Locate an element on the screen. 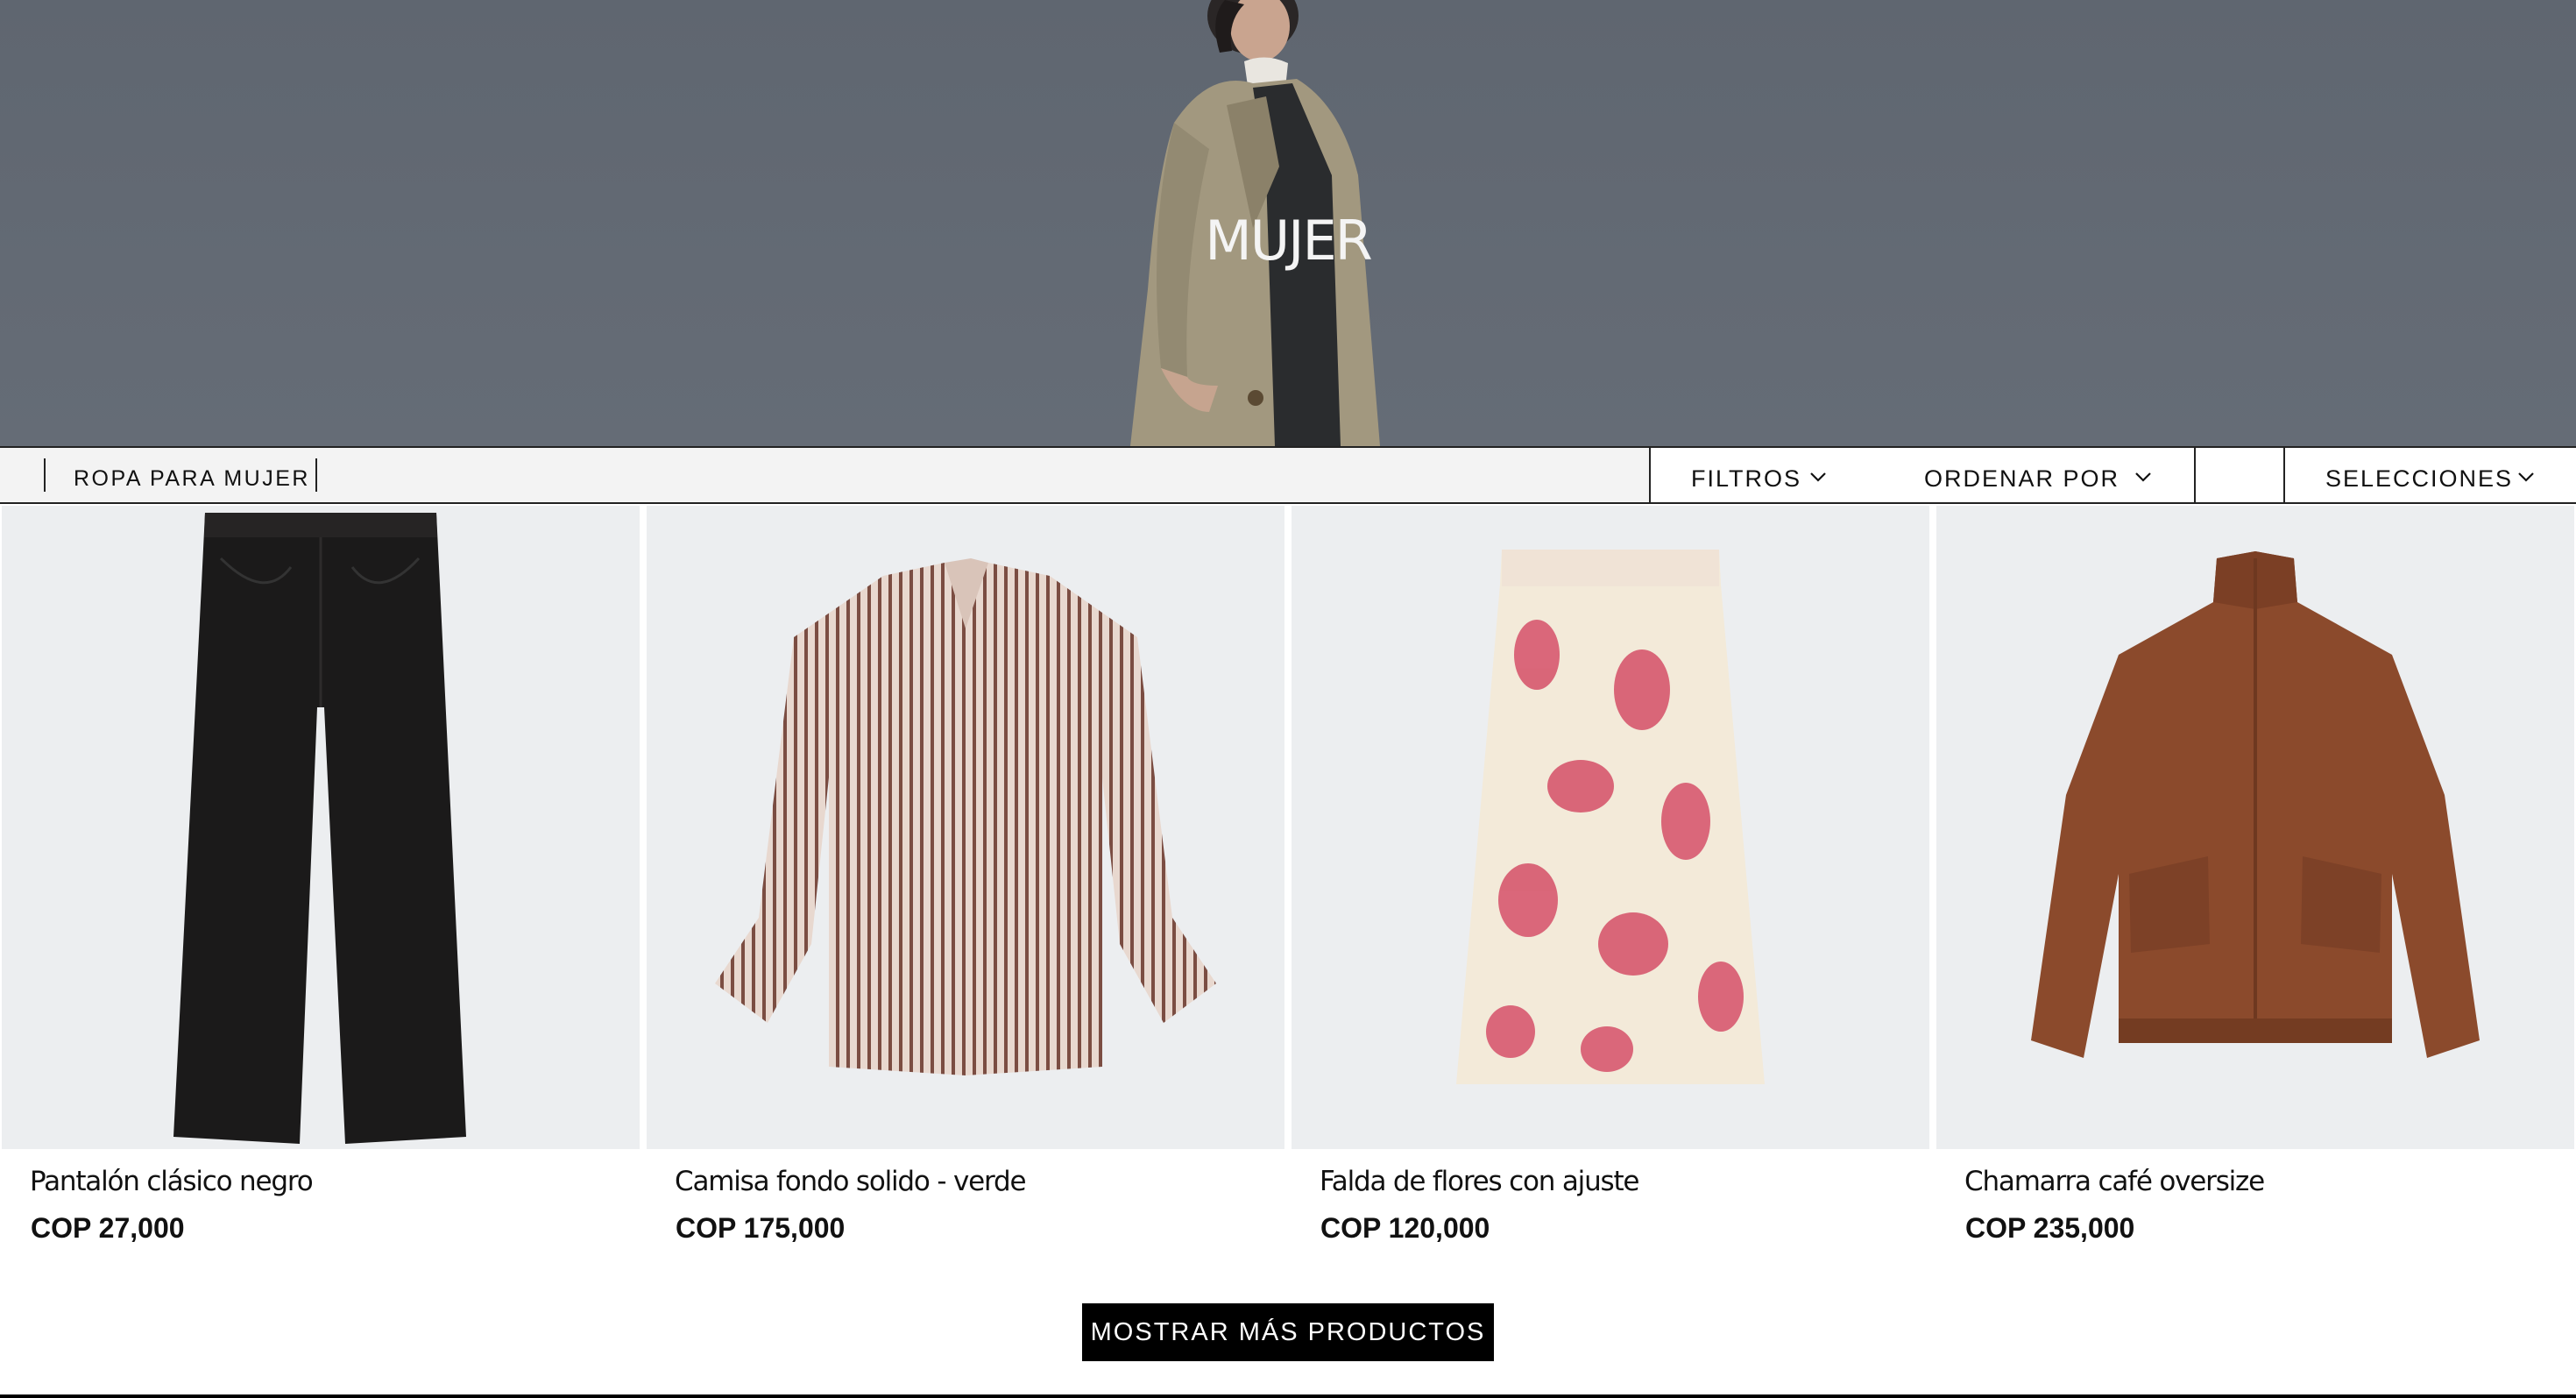 The image size is (2576, 1398). product-card: Pantalón clásico negro COP 27,000 is located at coordinates (321, 875).